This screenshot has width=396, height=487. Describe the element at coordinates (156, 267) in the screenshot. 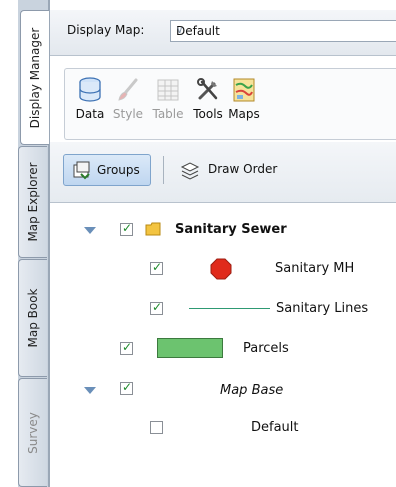

I see `sanitary-mh-checkbox: ✓` at that location.